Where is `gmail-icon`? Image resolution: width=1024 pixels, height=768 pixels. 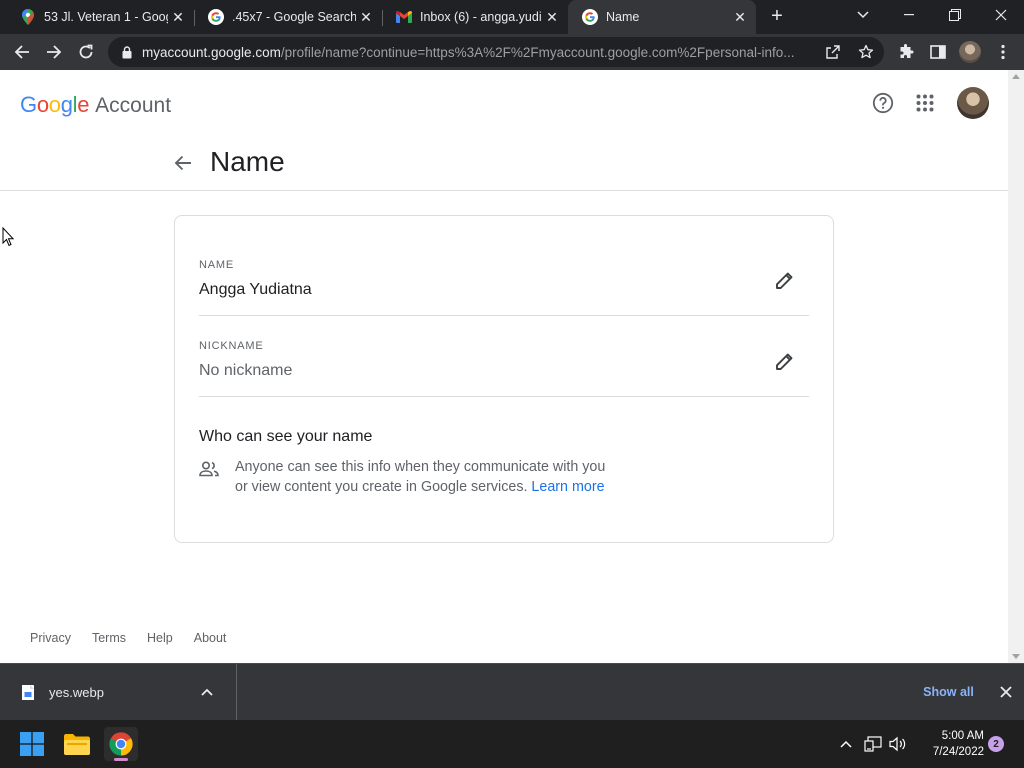
gmail-icon is located at coordinates (404, 17).